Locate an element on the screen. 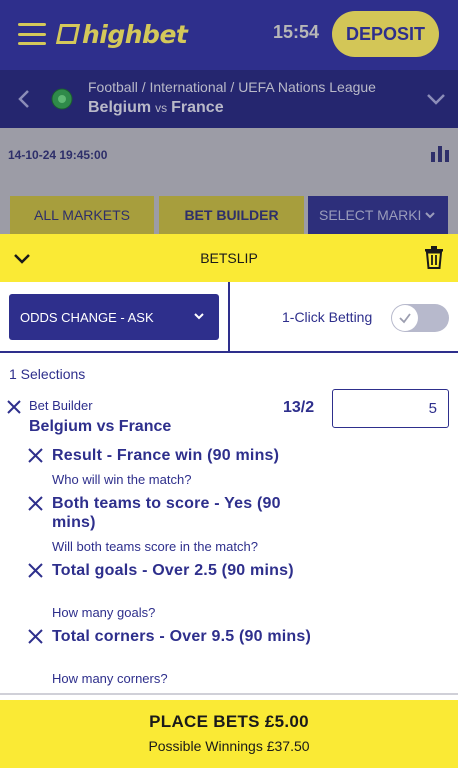 This screenshot has height=768, width=458. stake-input is located at coordinates (390, 408).